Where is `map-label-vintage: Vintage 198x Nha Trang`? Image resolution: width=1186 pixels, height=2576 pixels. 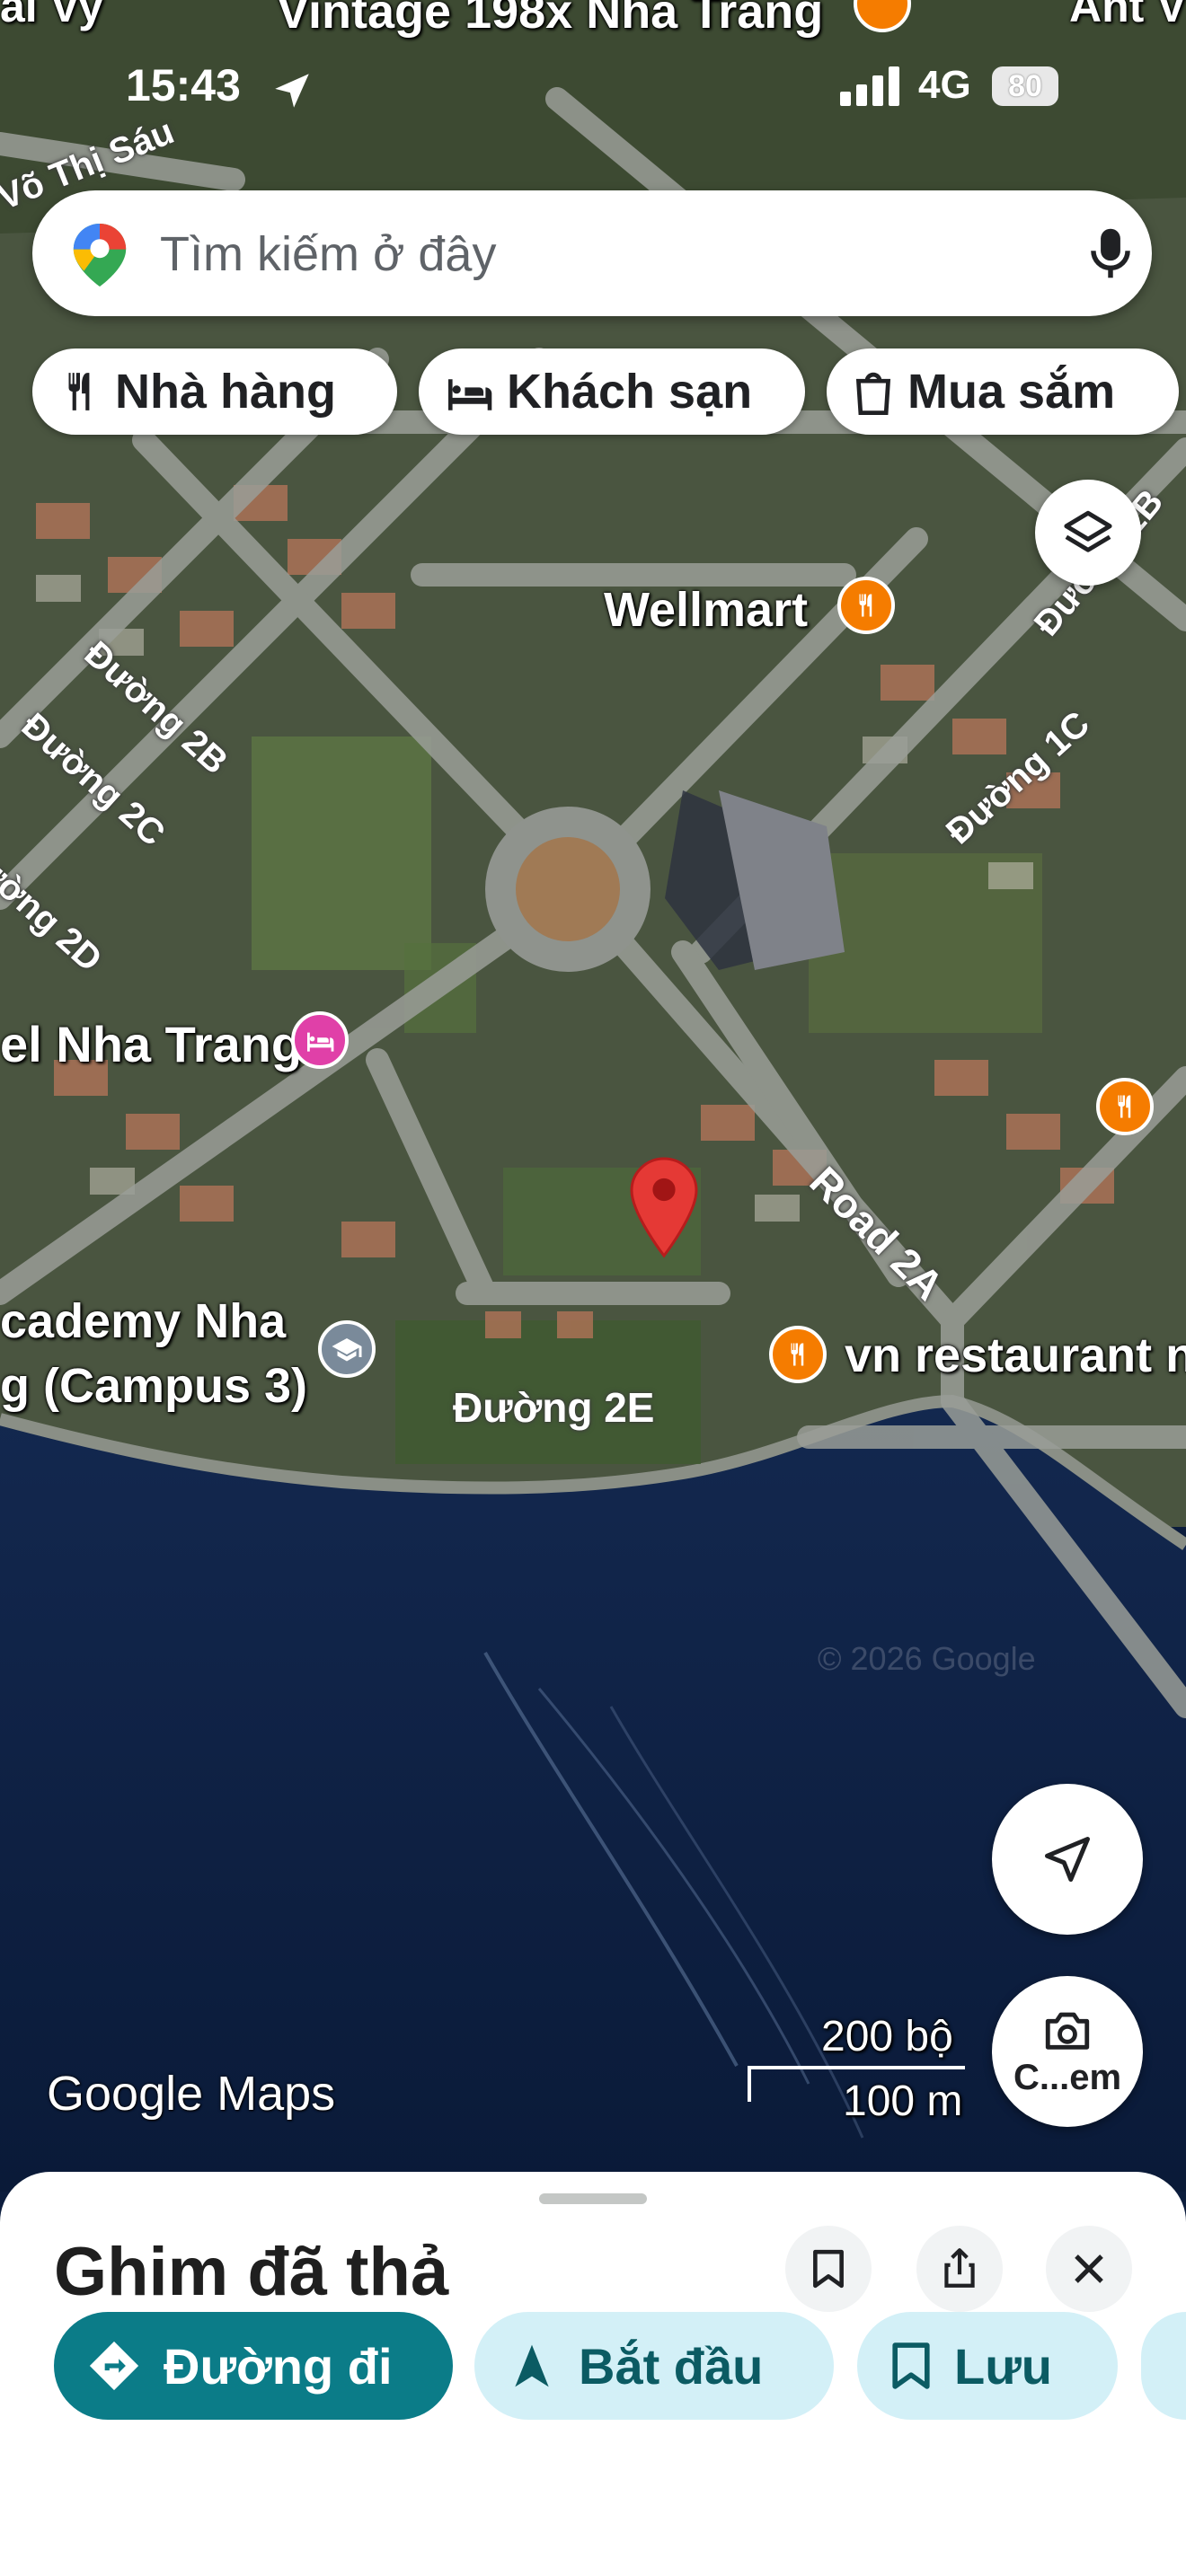
map-label-vintage: Vintage 198x Nha Trang is located at coordinates (550, 20).